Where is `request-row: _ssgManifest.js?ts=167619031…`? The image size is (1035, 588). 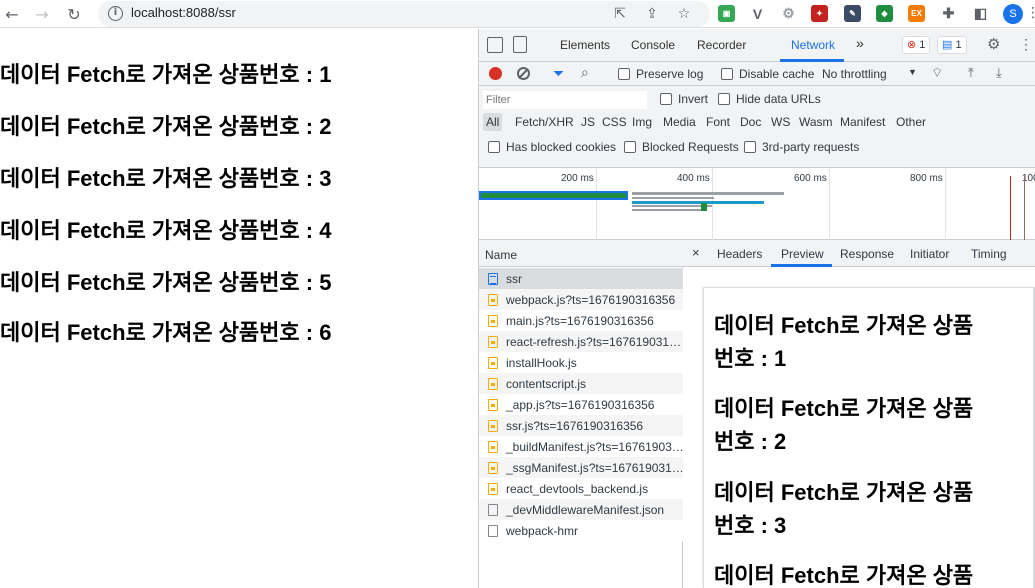
request-row: _ssgManifest.js?ts=167619031… is located at coordinates (581, 467).